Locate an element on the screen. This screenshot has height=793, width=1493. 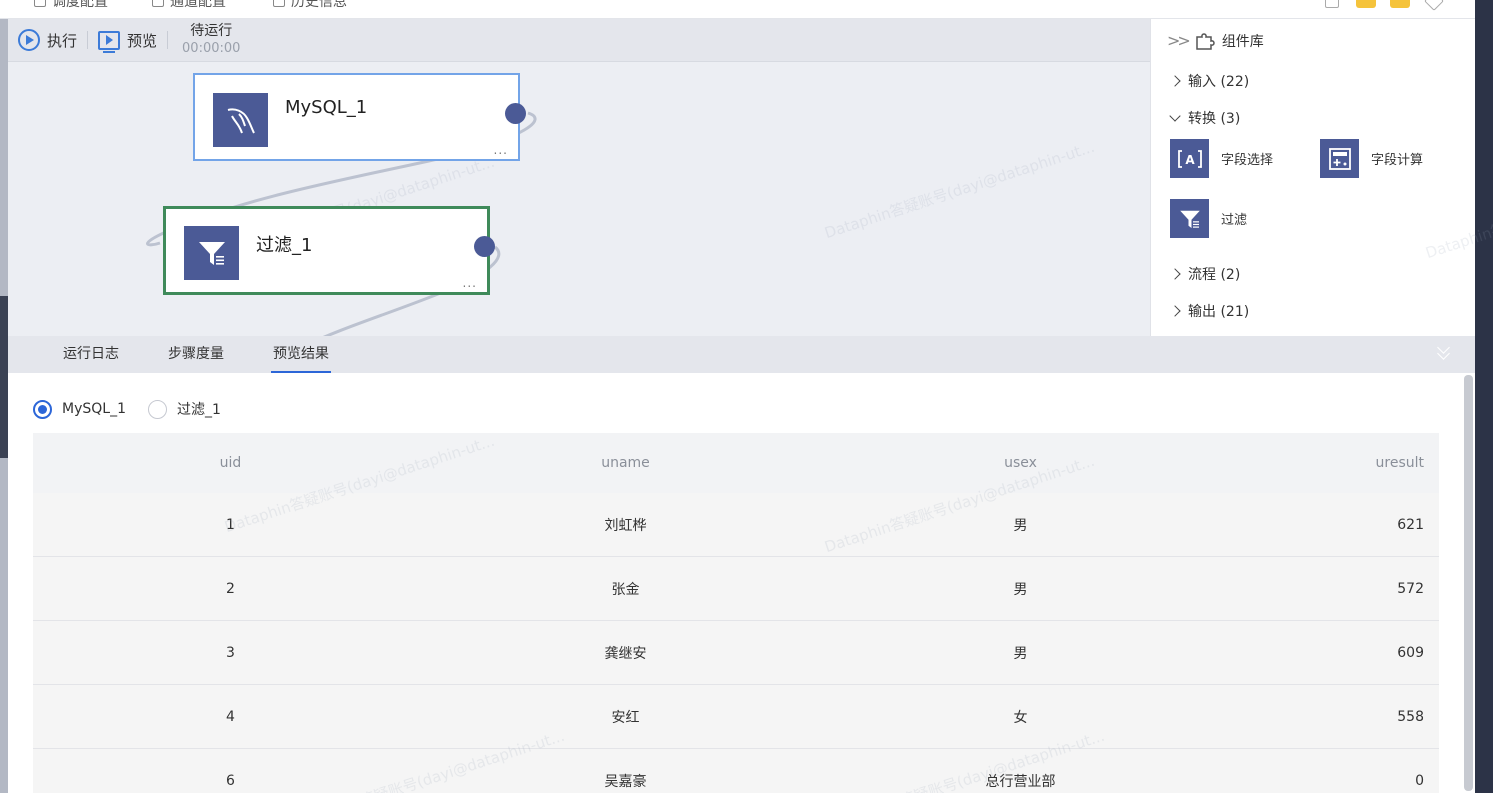
cell: 3 is located at coordinates (230, 652).